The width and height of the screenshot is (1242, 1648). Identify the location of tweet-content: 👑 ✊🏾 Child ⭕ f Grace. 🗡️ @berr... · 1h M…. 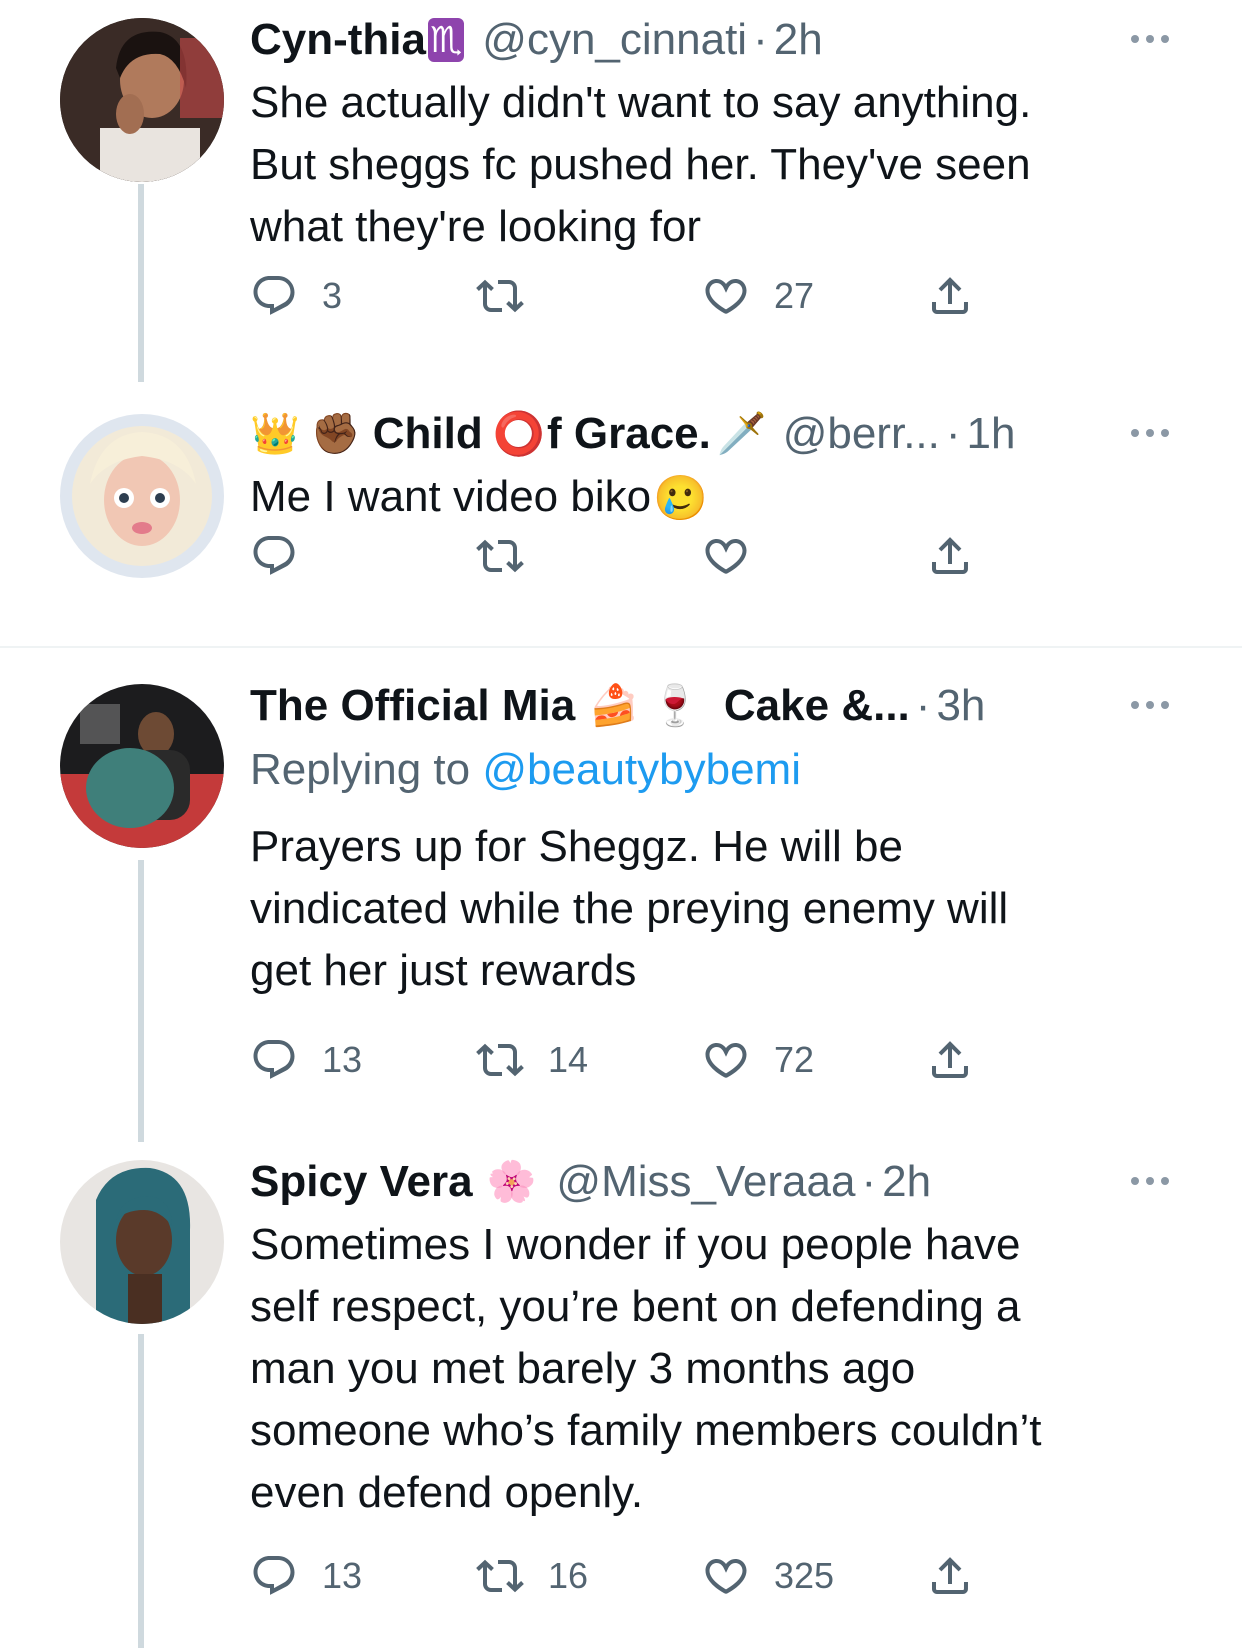
(711, 468).